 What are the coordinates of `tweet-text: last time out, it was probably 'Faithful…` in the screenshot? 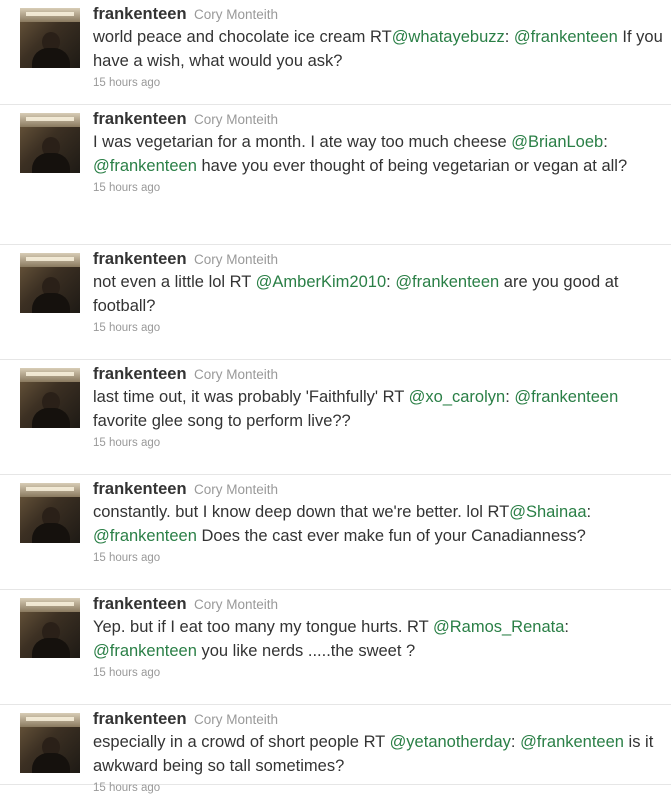 It's located at (378, 409).